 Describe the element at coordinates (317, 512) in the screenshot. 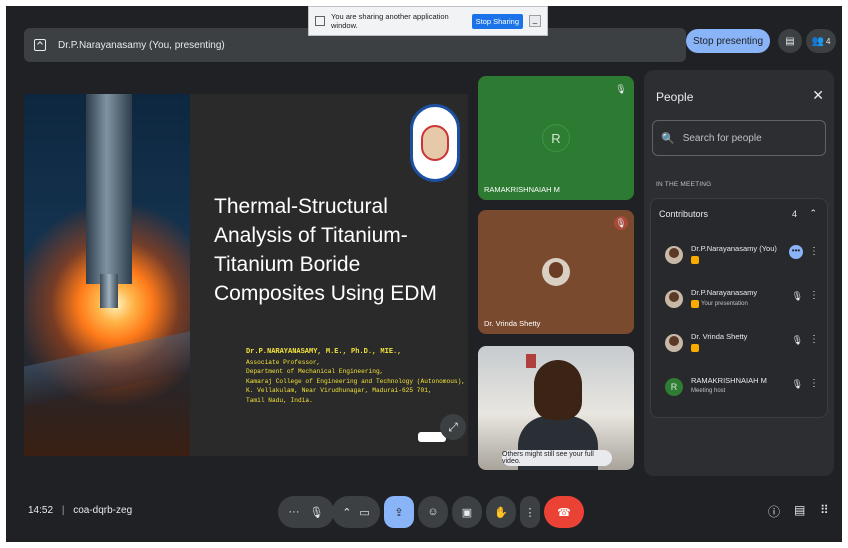

I see `mic-icon: 🎙` at that location.